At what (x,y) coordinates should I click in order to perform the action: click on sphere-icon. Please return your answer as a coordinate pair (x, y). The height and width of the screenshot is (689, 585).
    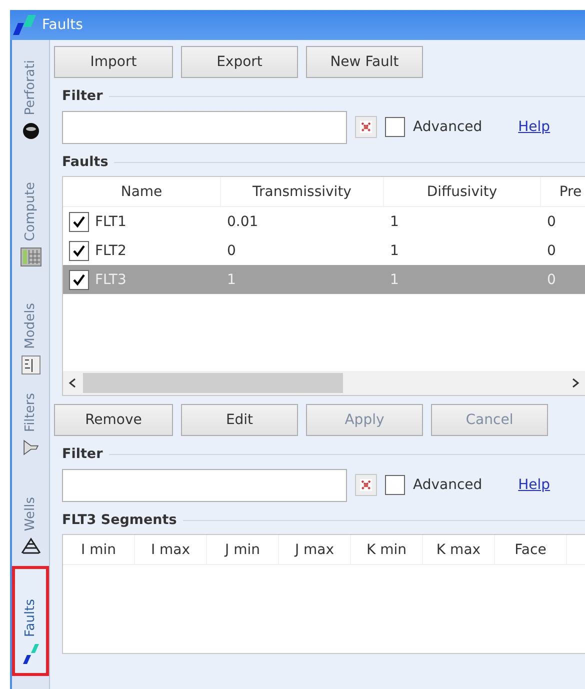
    Looking at the image, I should click on (30, 131).